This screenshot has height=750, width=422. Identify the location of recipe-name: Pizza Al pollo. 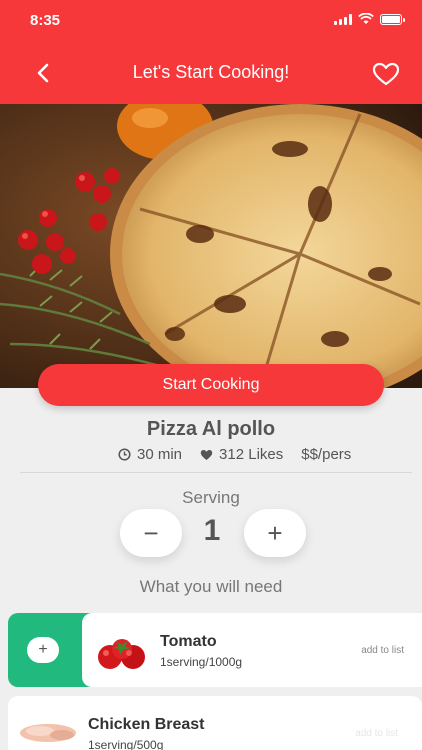
(211, 429).